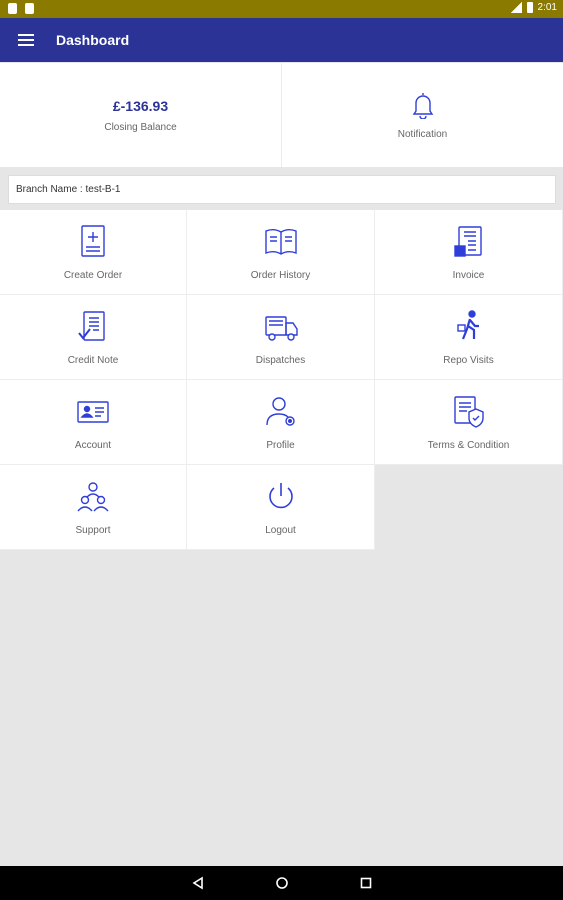 Image resolution: width=563 pixels, height=900 pixels. What do you see at coordinates (468, 275) in the screenshot?
I see `tile-label: Invoice` at bounding box center [468, 275].